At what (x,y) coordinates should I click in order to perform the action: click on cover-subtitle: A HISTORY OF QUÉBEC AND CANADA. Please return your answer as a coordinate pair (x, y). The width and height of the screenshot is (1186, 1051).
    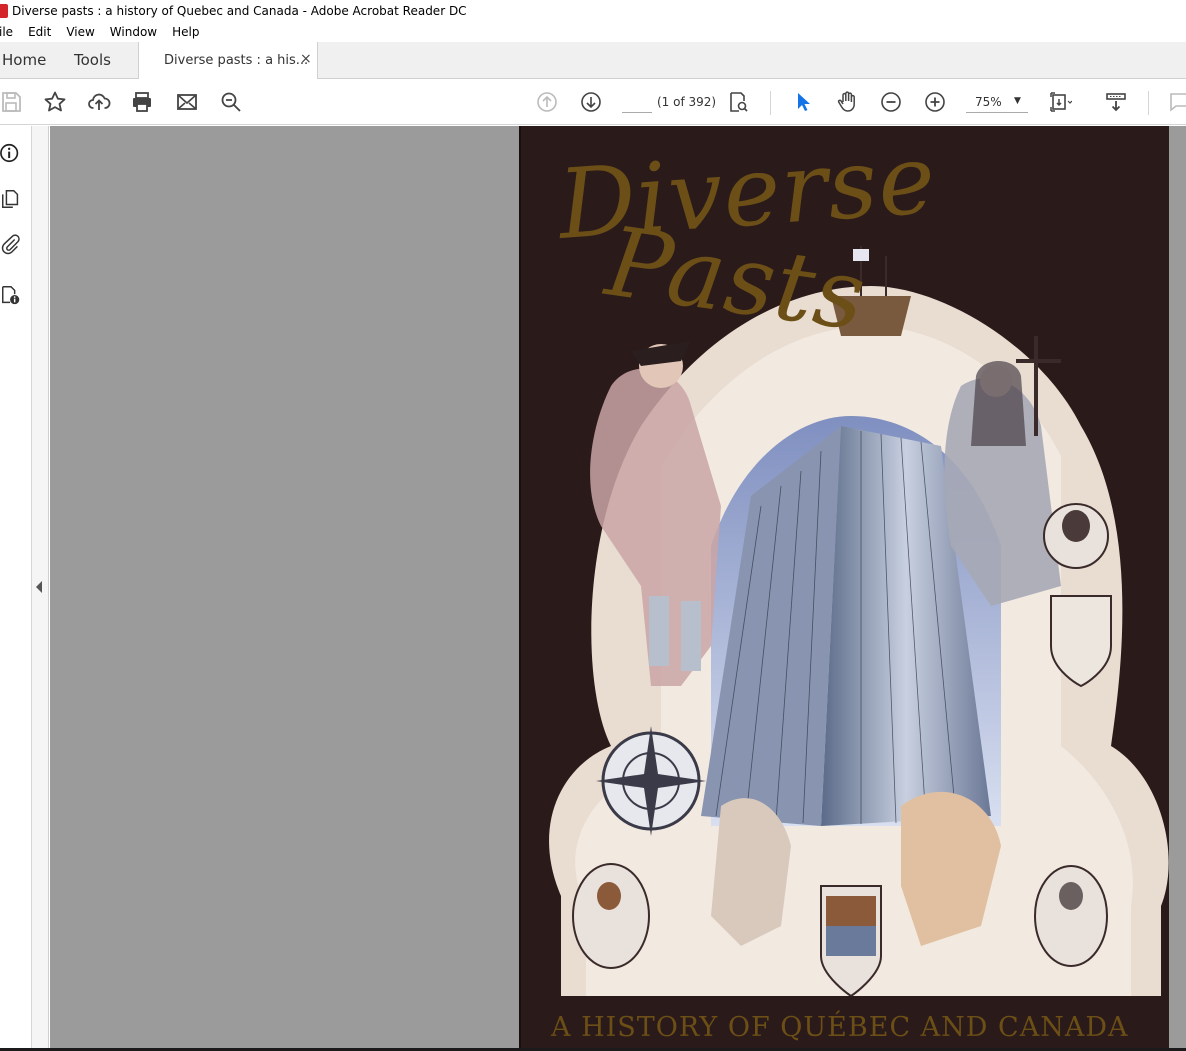
    Looking at the image, I should click on (840, 1027).